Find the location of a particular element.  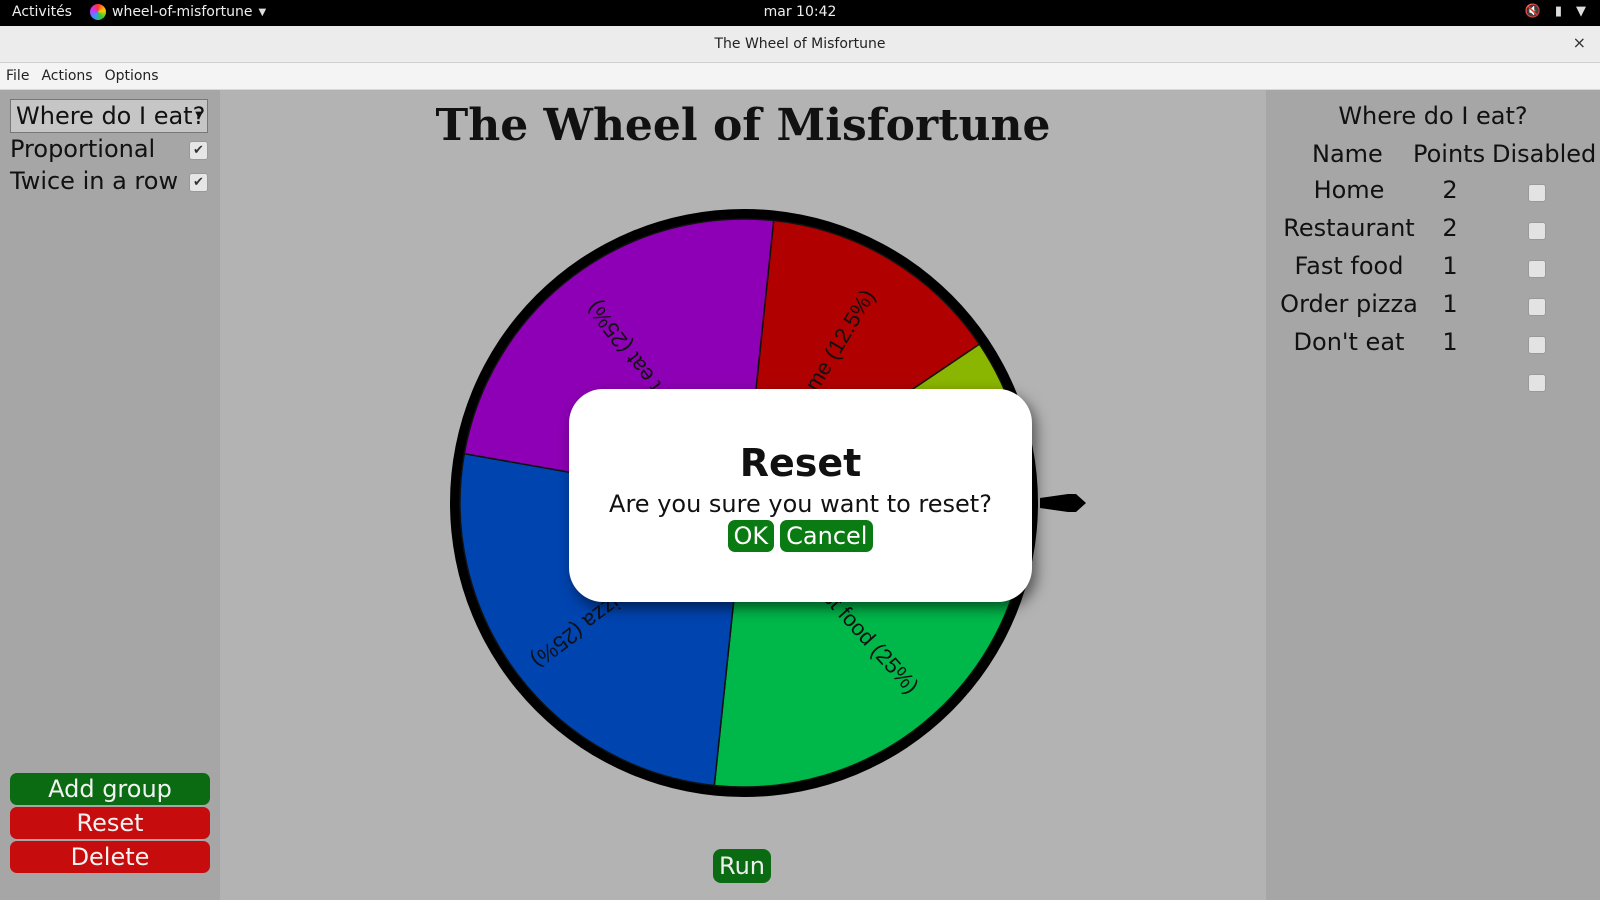

table-row: Don't eat 1 is located at coordinates (1433, 346).